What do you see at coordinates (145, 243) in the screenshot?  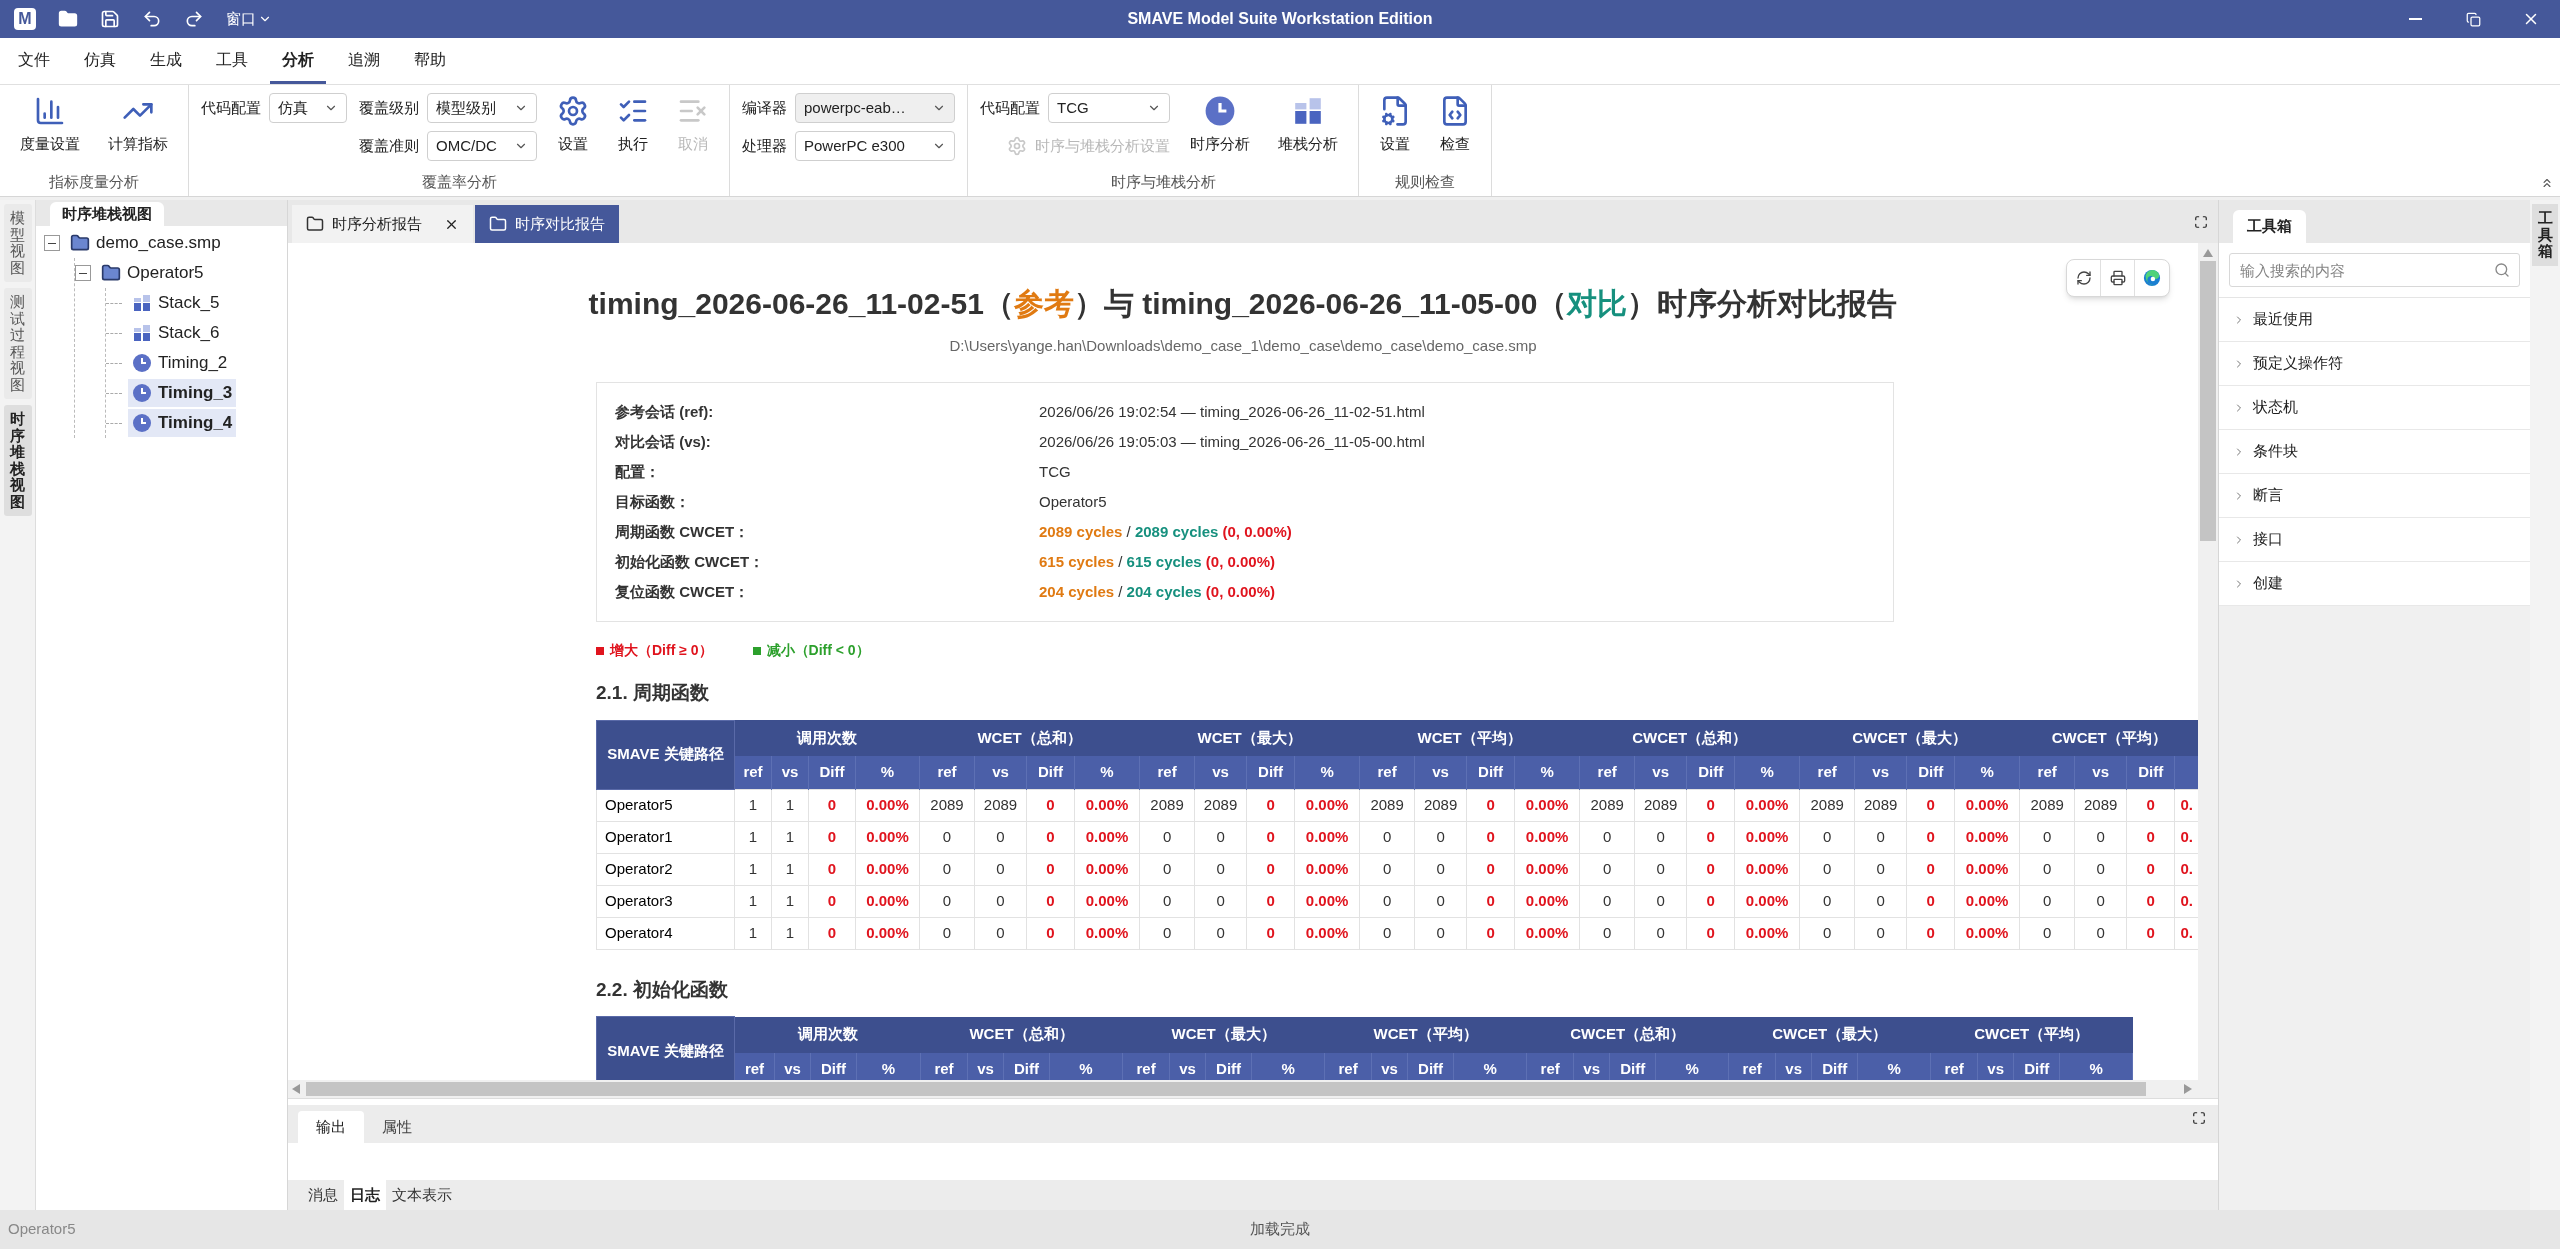 I see `tree-item: demo_case.smp` at bounding box center [145, 243].